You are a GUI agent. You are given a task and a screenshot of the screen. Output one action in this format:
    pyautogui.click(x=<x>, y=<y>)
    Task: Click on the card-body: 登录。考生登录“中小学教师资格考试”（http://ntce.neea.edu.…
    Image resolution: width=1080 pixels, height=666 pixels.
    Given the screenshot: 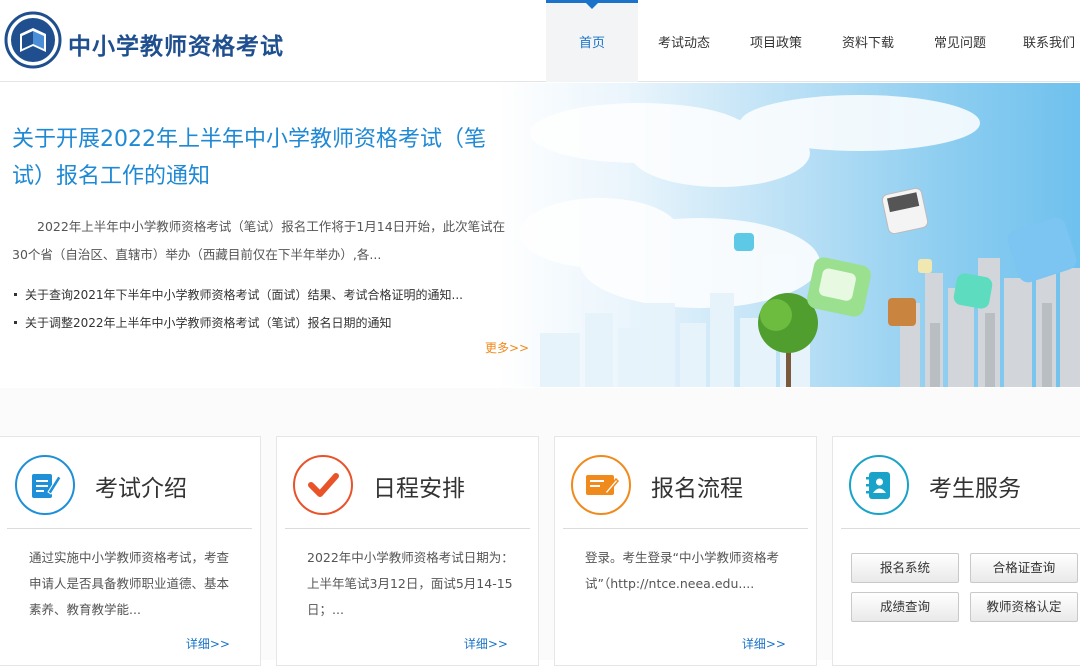 What is the action you would take?
    pyautogui.click(x=682, y=570)
    